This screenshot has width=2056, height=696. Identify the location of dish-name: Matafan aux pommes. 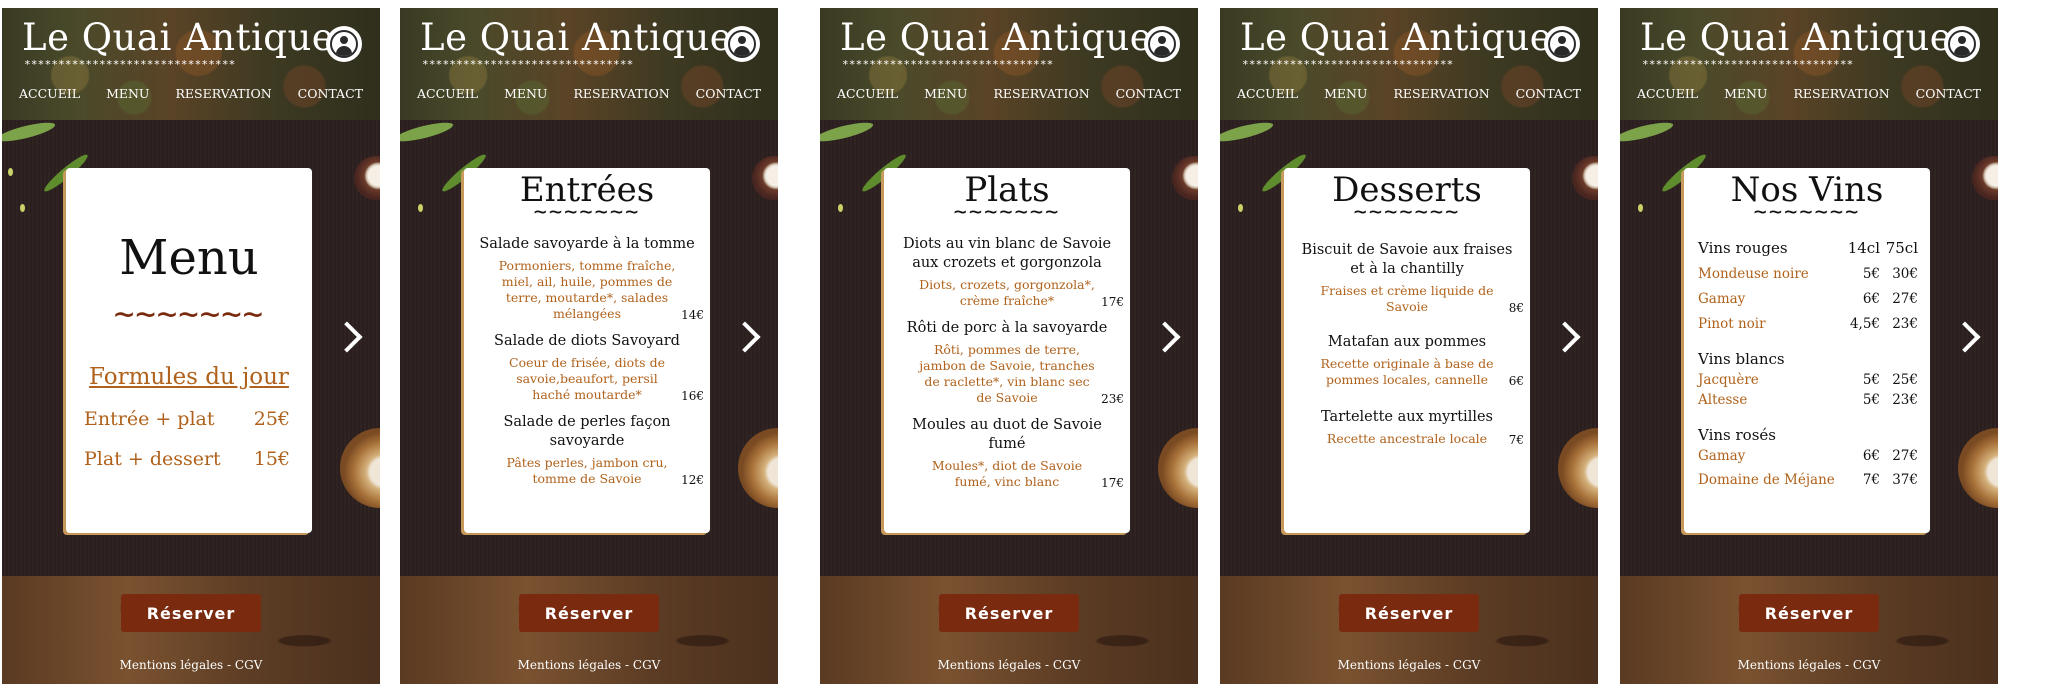
(1407, 342).